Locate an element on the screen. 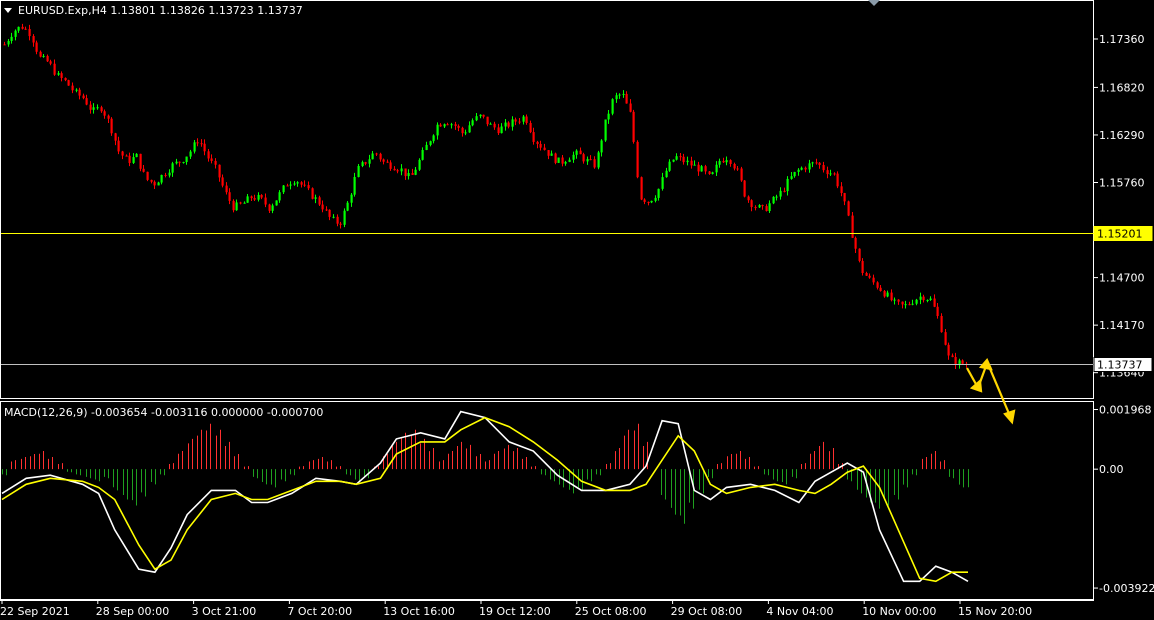 The height and width of the screenshot is (620, 1154). support-price-label: 1.15201 is located at coordinates (1120, 234).